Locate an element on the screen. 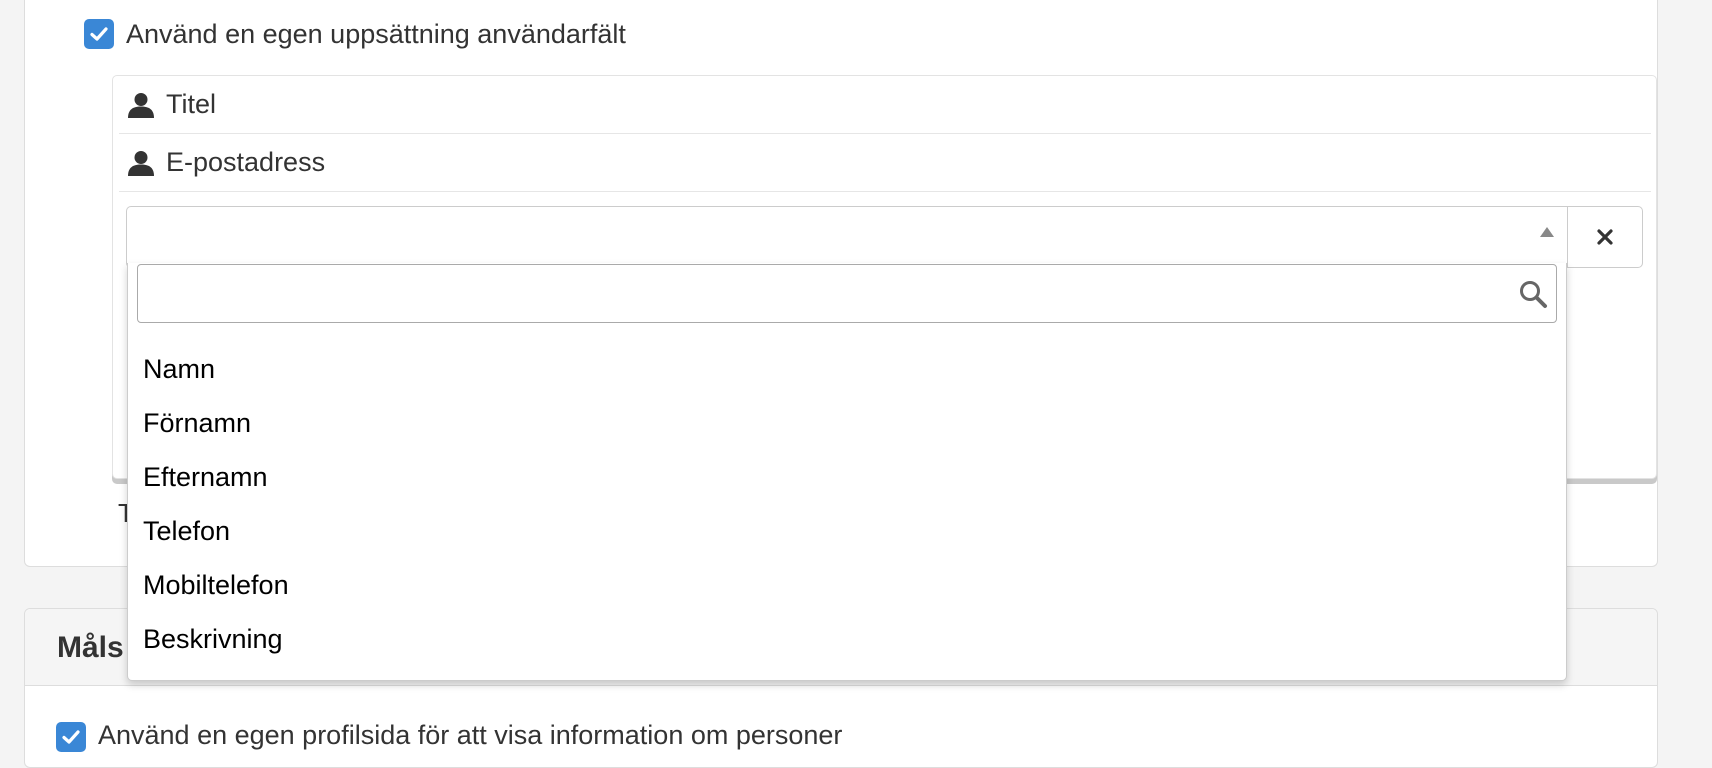  triangle-up-icon is located at coordinates (1547, 232).